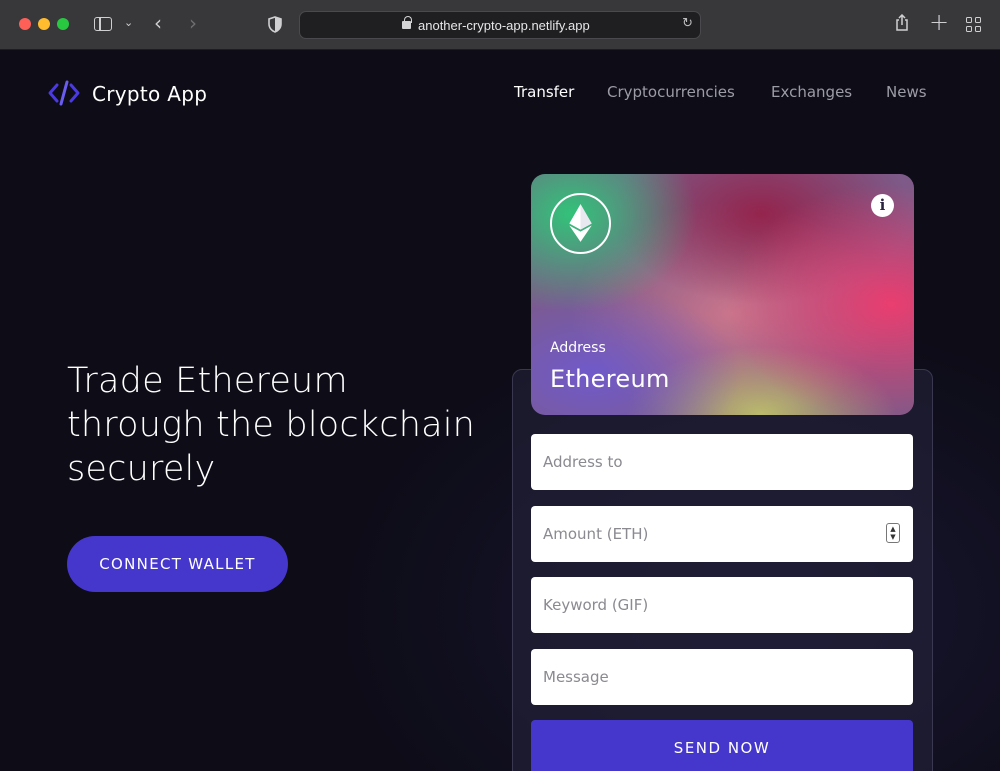 This screenshot has height=771, width=1000. Describe the element at coordinates (544, 92) in the screenshot. I see `nav-transfer: Transfer` at that location.